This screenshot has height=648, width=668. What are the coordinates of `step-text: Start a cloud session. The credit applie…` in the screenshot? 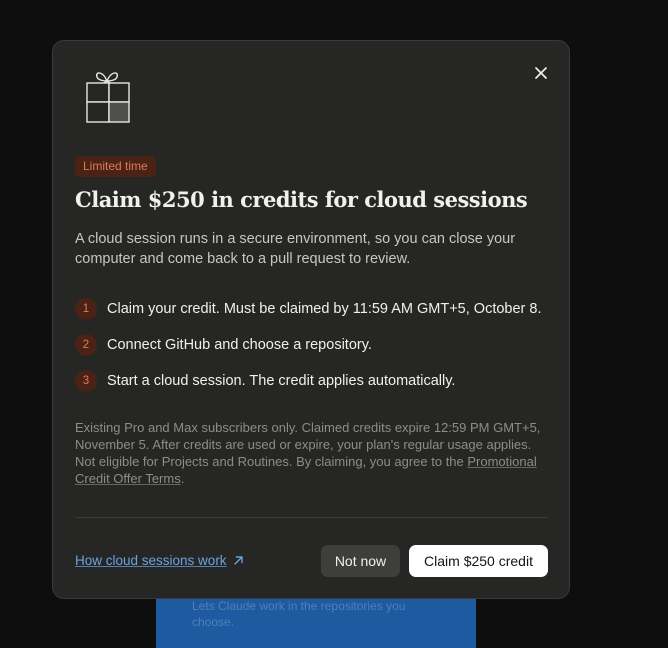 It's located at (281, 381).